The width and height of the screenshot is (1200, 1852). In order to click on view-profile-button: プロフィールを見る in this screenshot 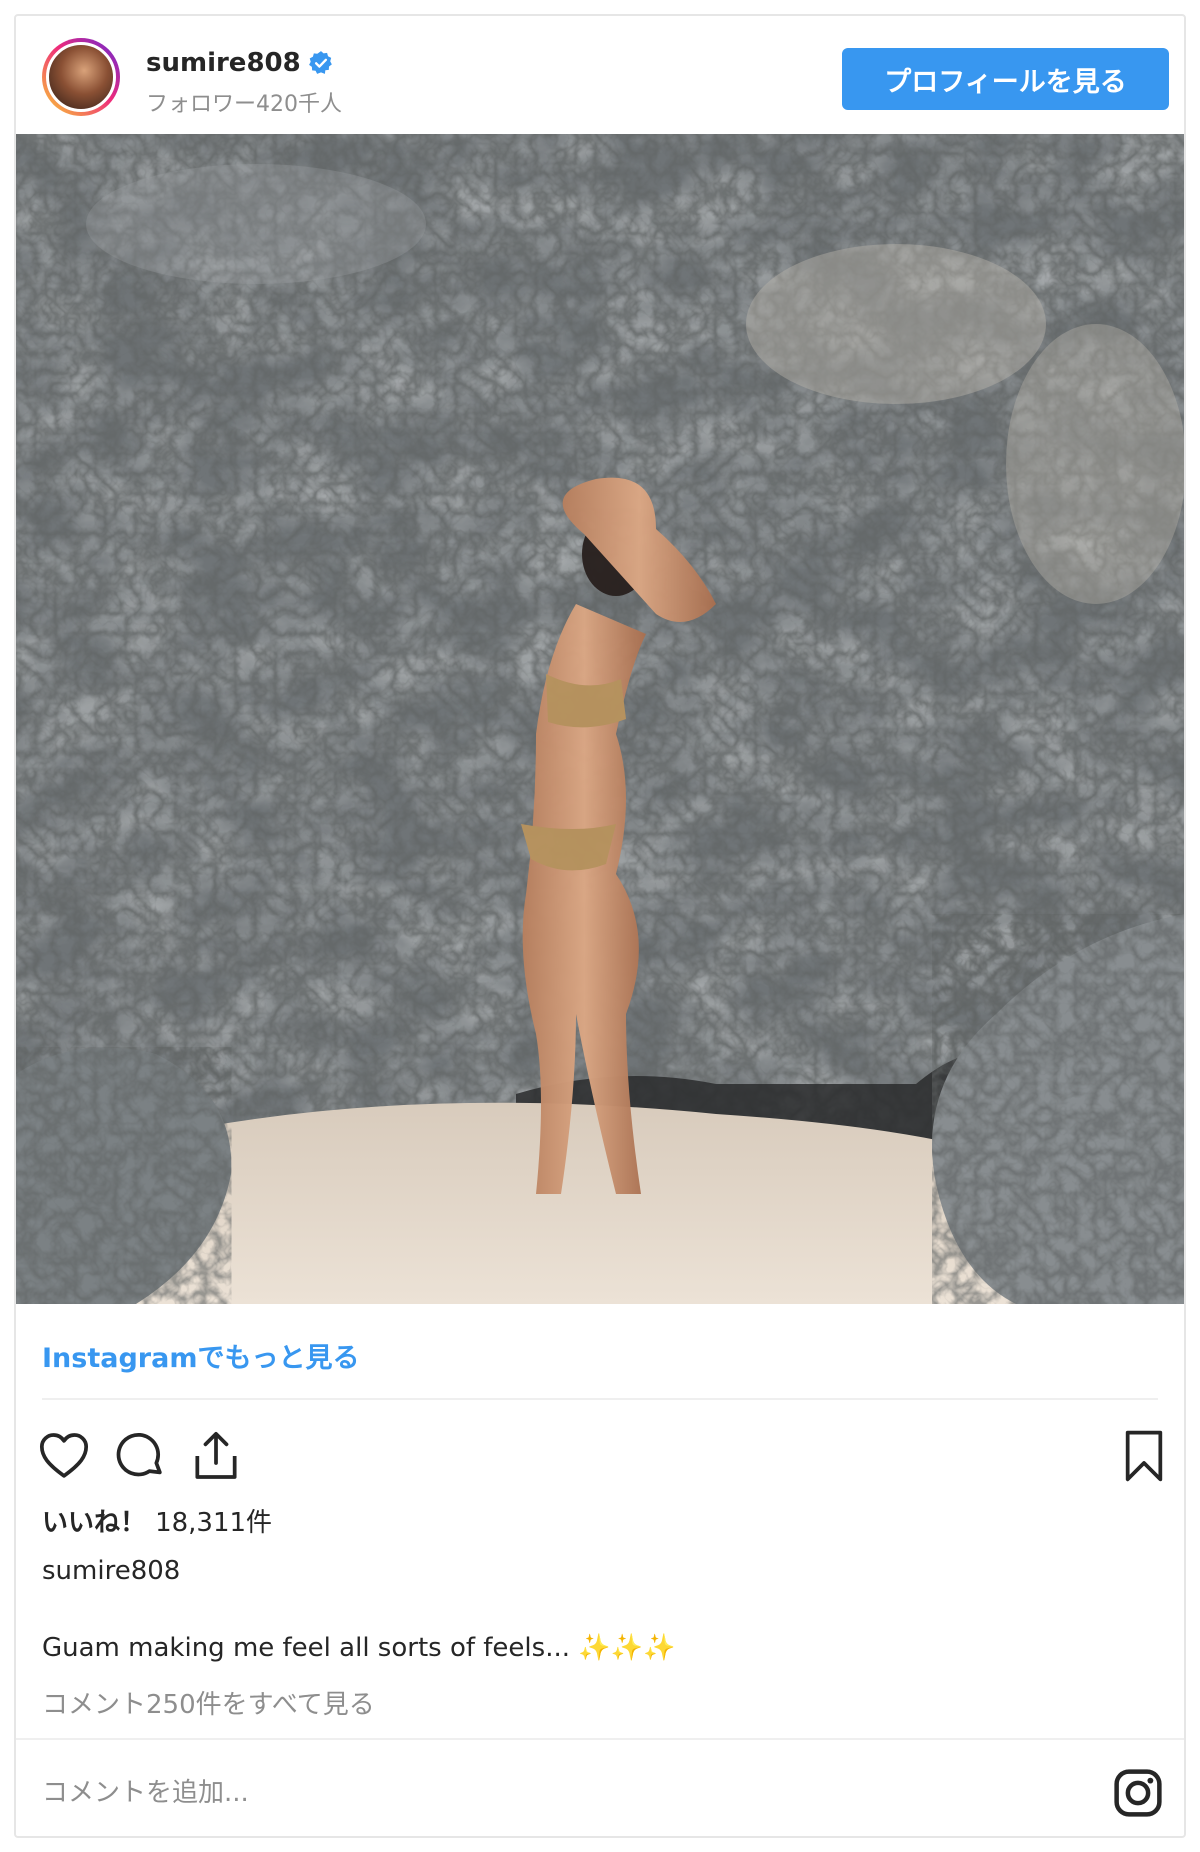, I will do `click(1005, 79)`.